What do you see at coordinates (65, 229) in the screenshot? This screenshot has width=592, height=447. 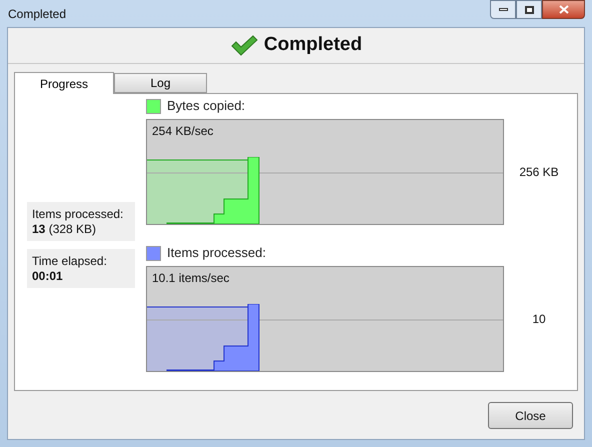 I see `stat-value: 13 (328 KB)` at bounding box center [65, 229].